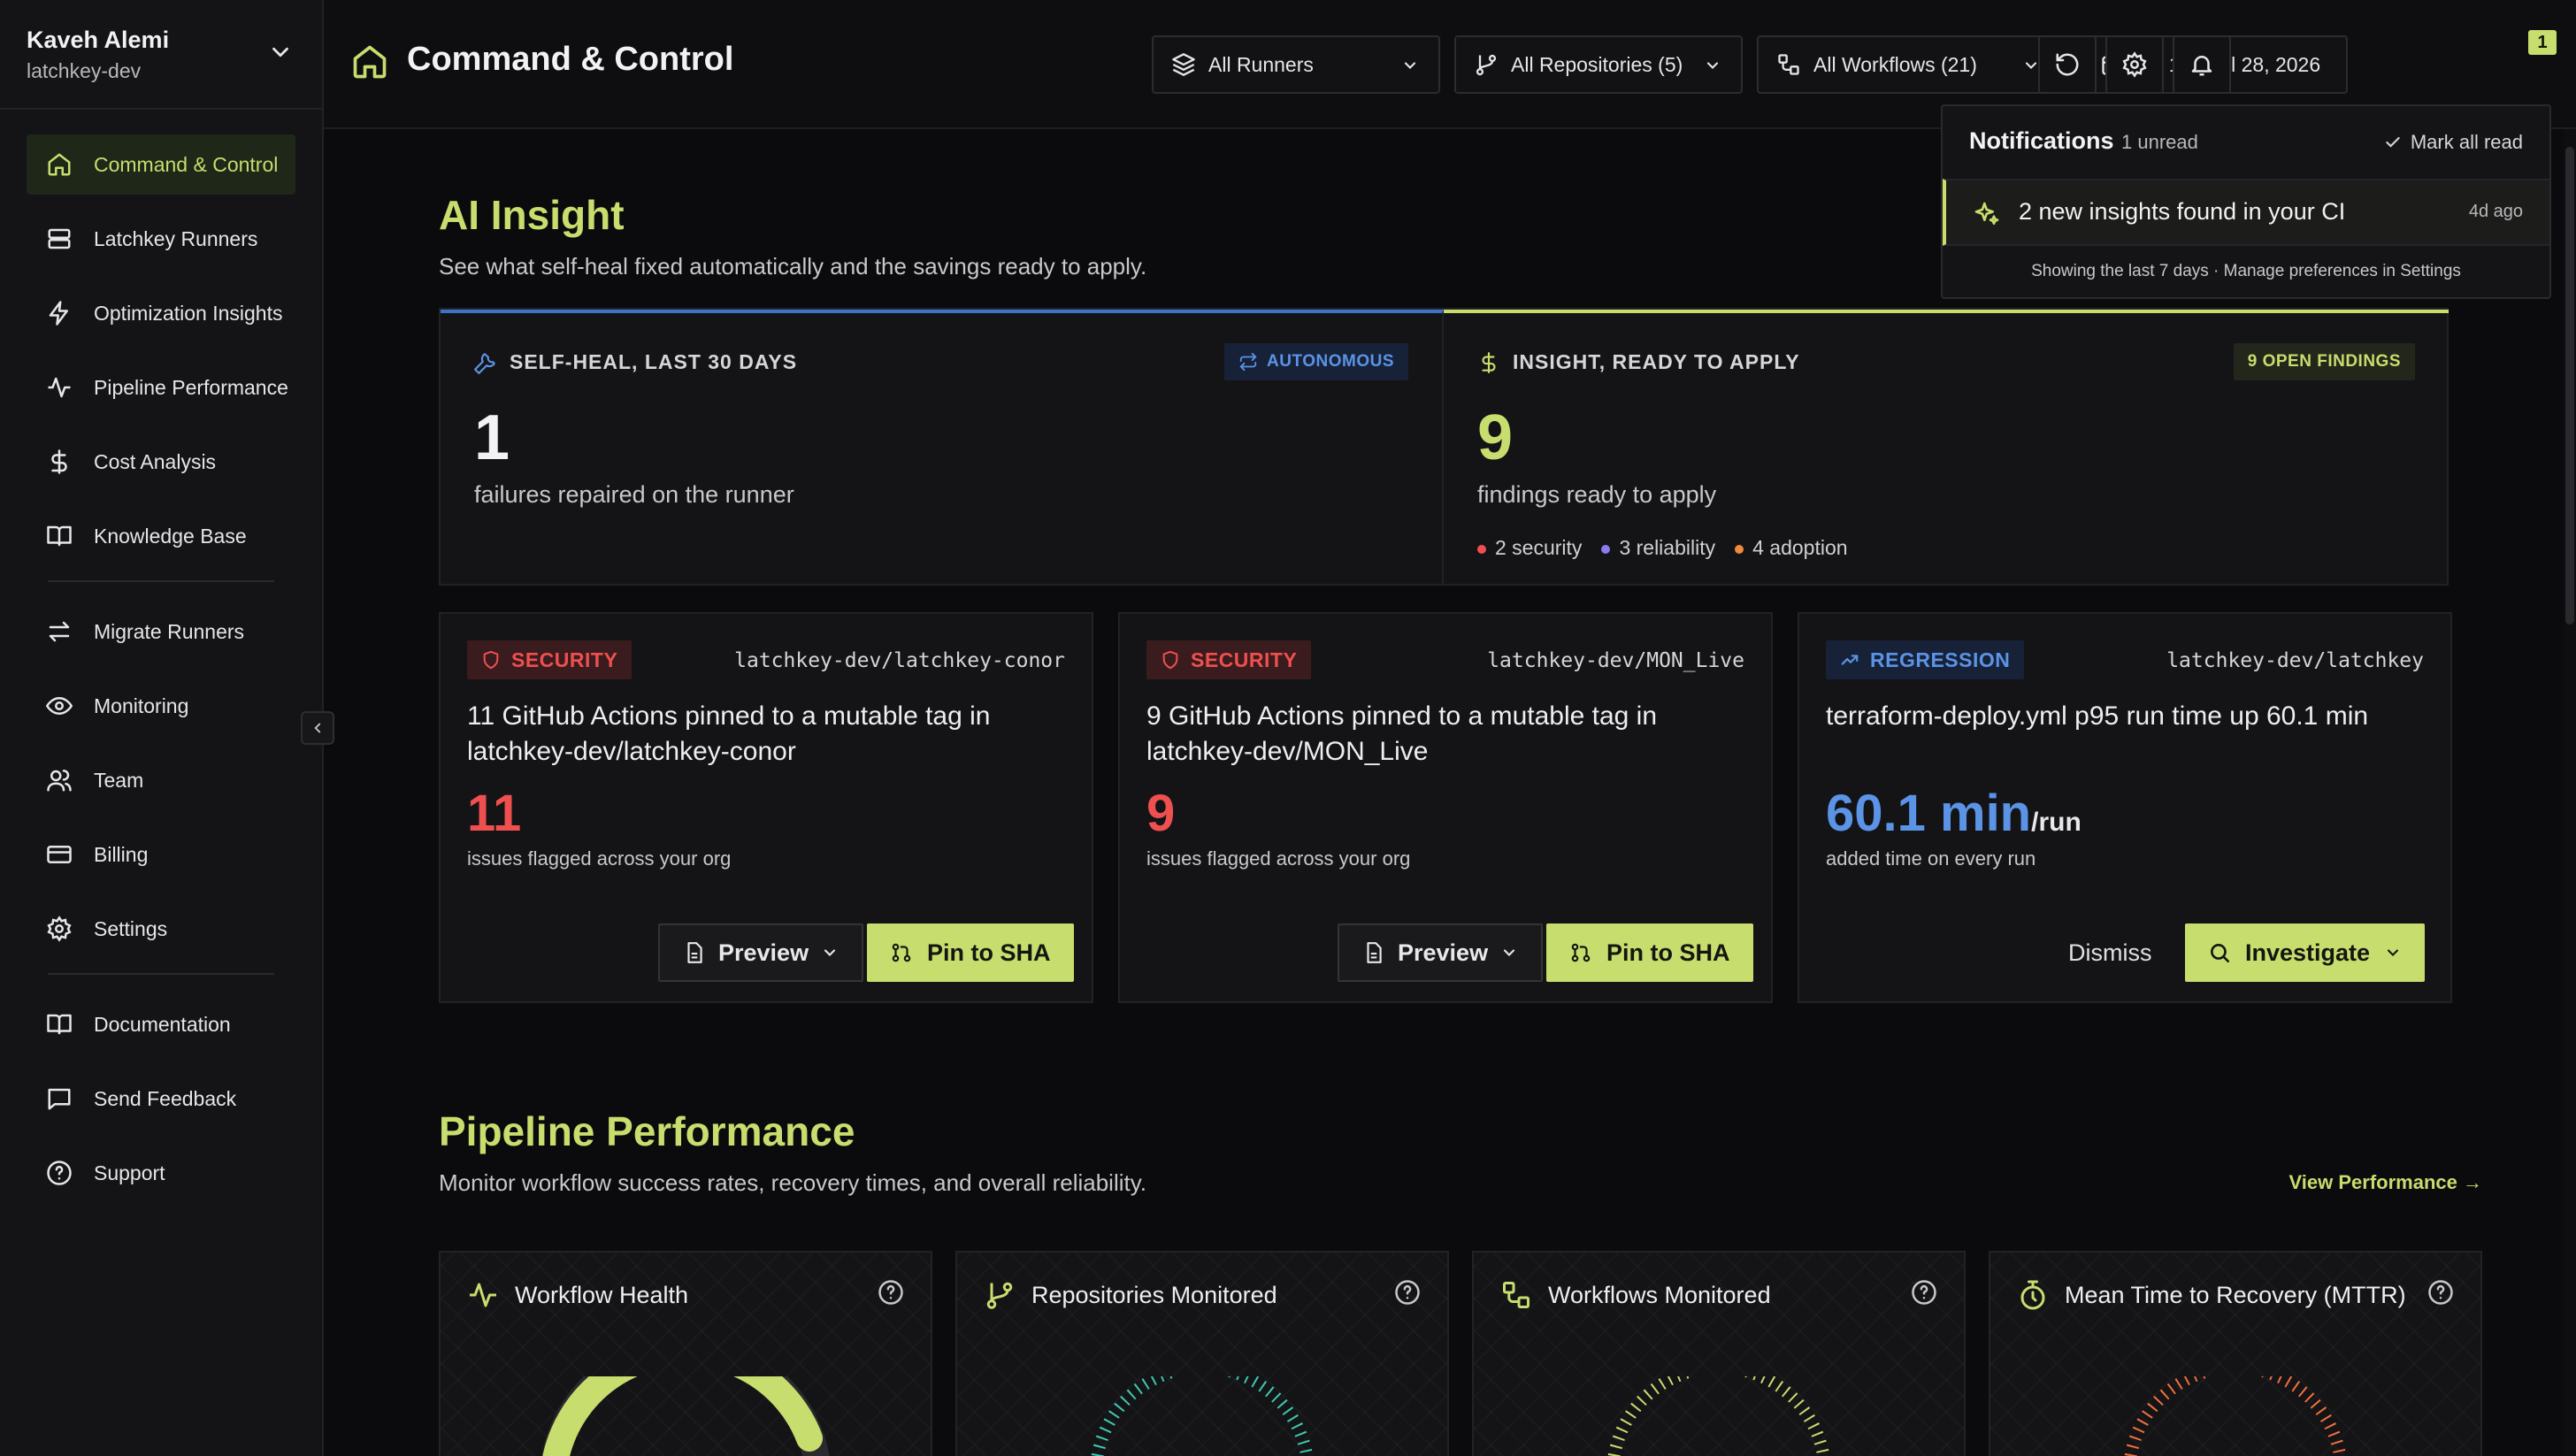  What do you see at coordinates (188, 313) in the screenshot?
I see `sidebar-item-label: Optimization Insights` at bounding box center [188, 313].